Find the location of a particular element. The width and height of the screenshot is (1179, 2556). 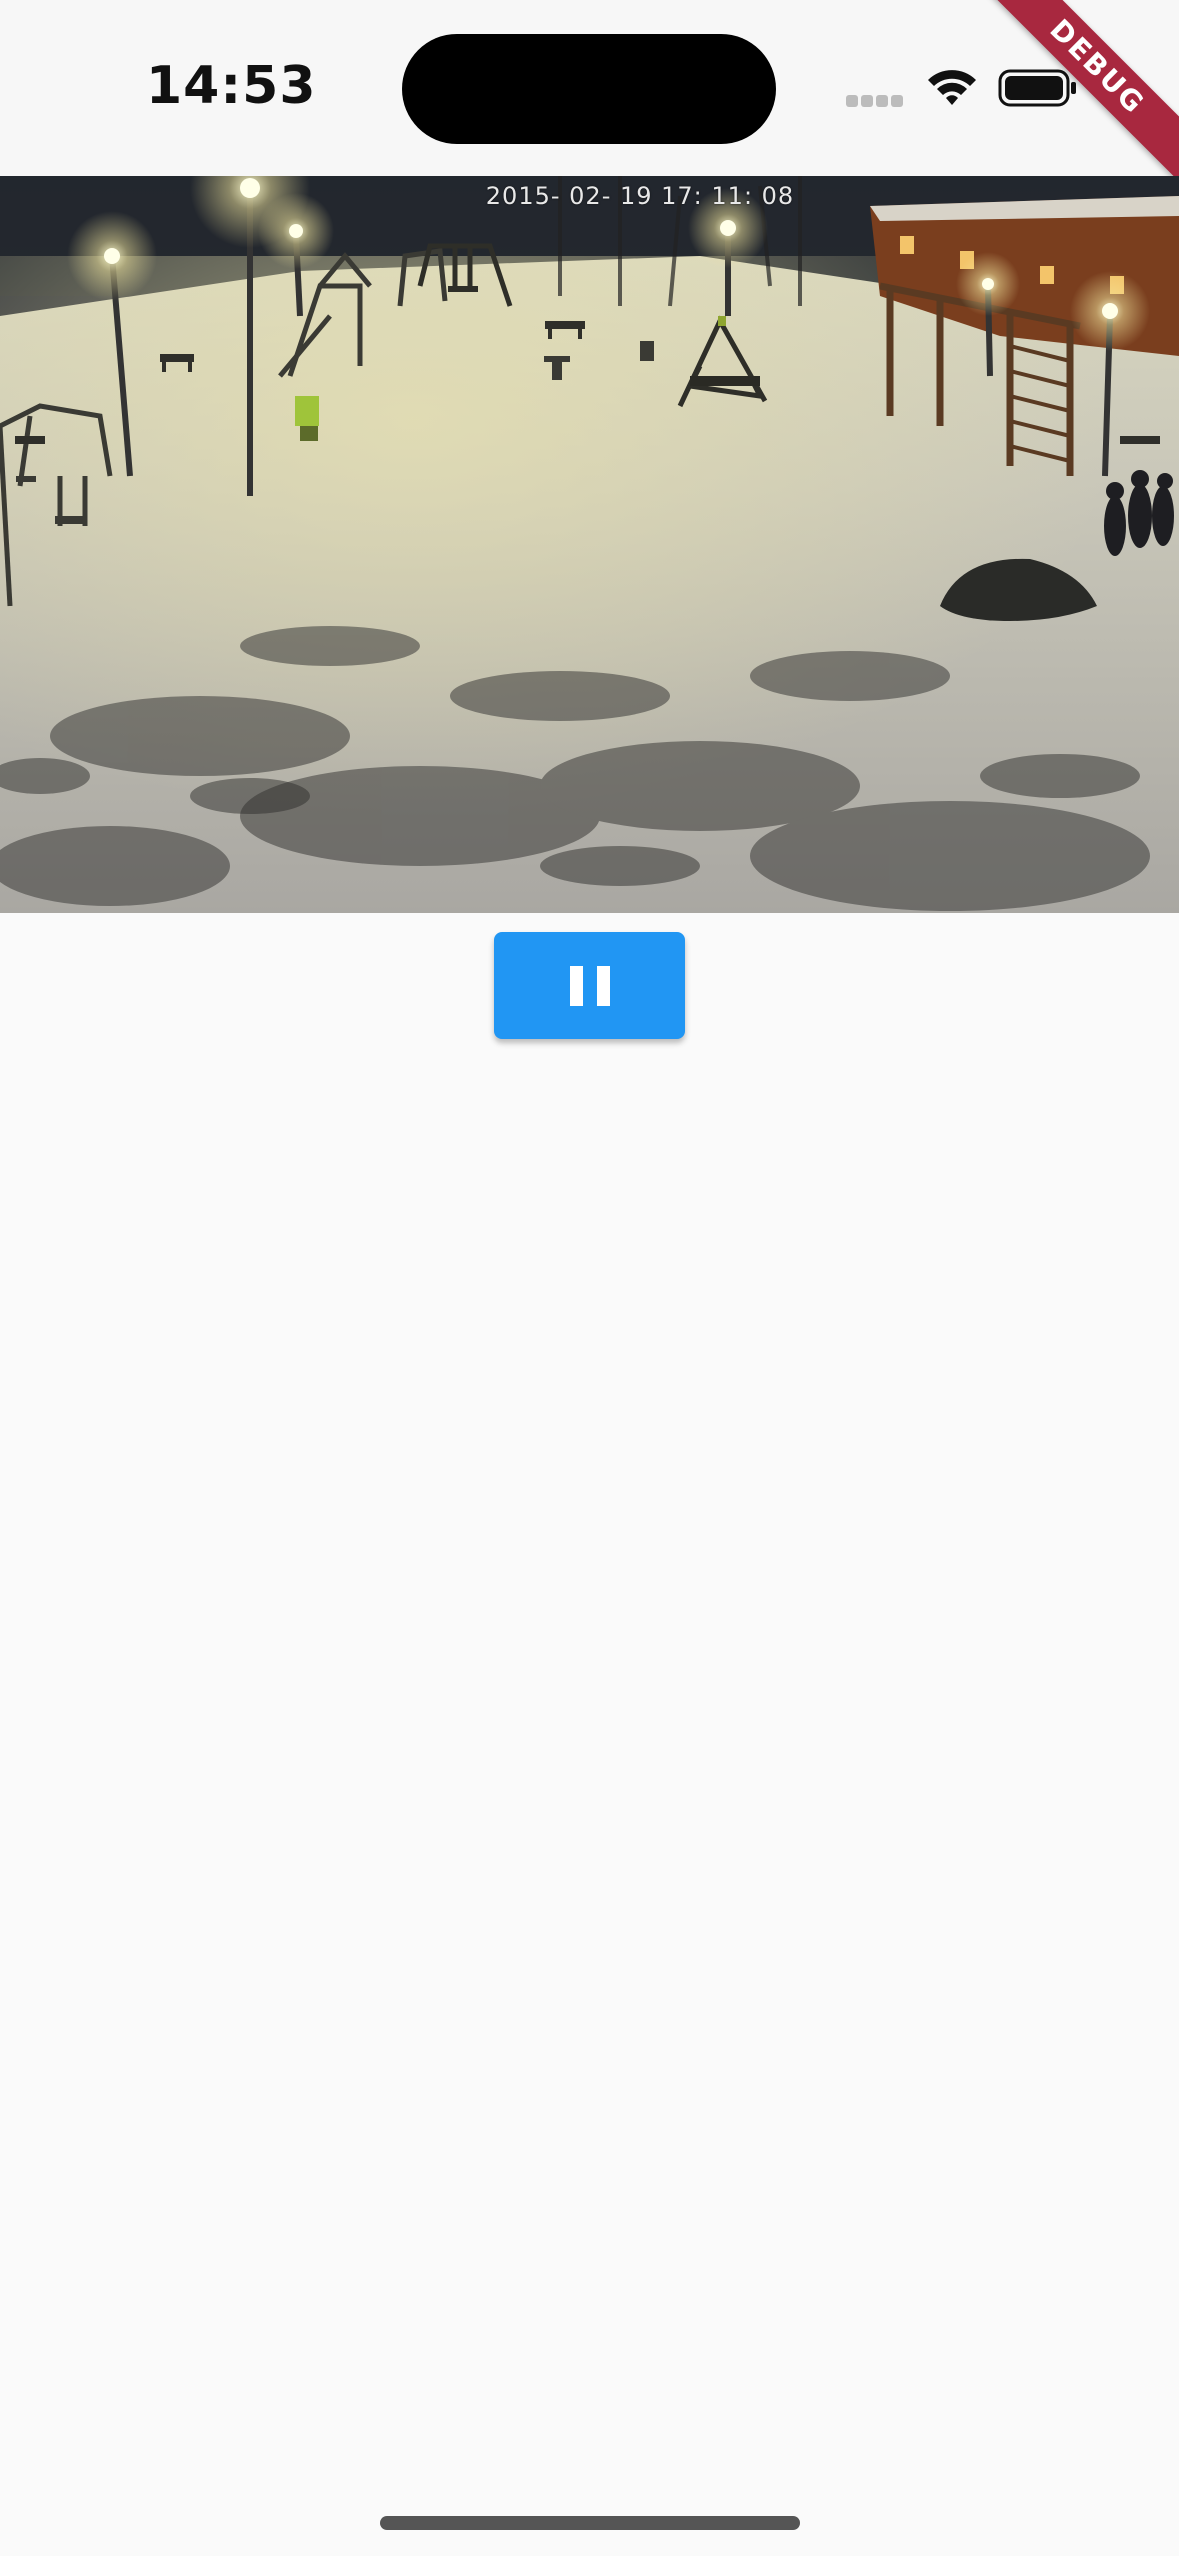

pause-icon is located at coordinates (590, 986).